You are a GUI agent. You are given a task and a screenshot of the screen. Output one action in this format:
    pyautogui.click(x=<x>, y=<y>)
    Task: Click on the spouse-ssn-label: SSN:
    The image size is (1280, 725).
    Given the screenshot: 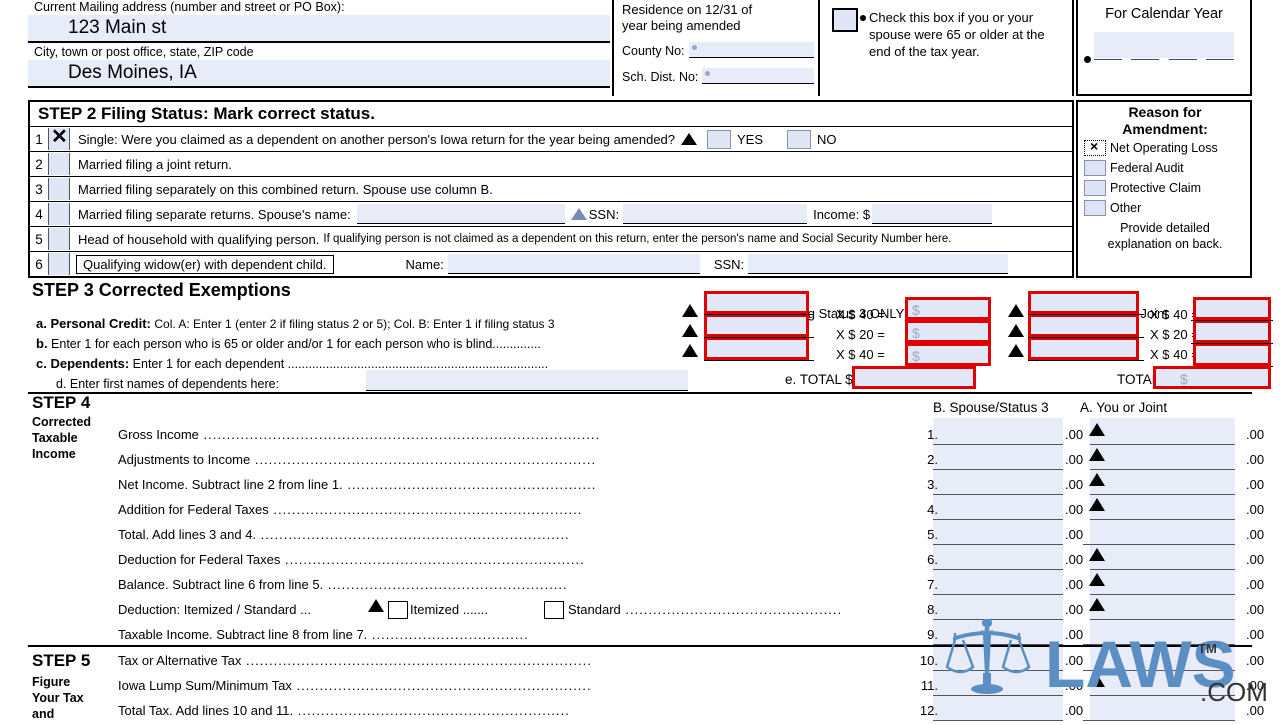 What is the action you would take?
    pyautogui.click(x=604, y=214)
    